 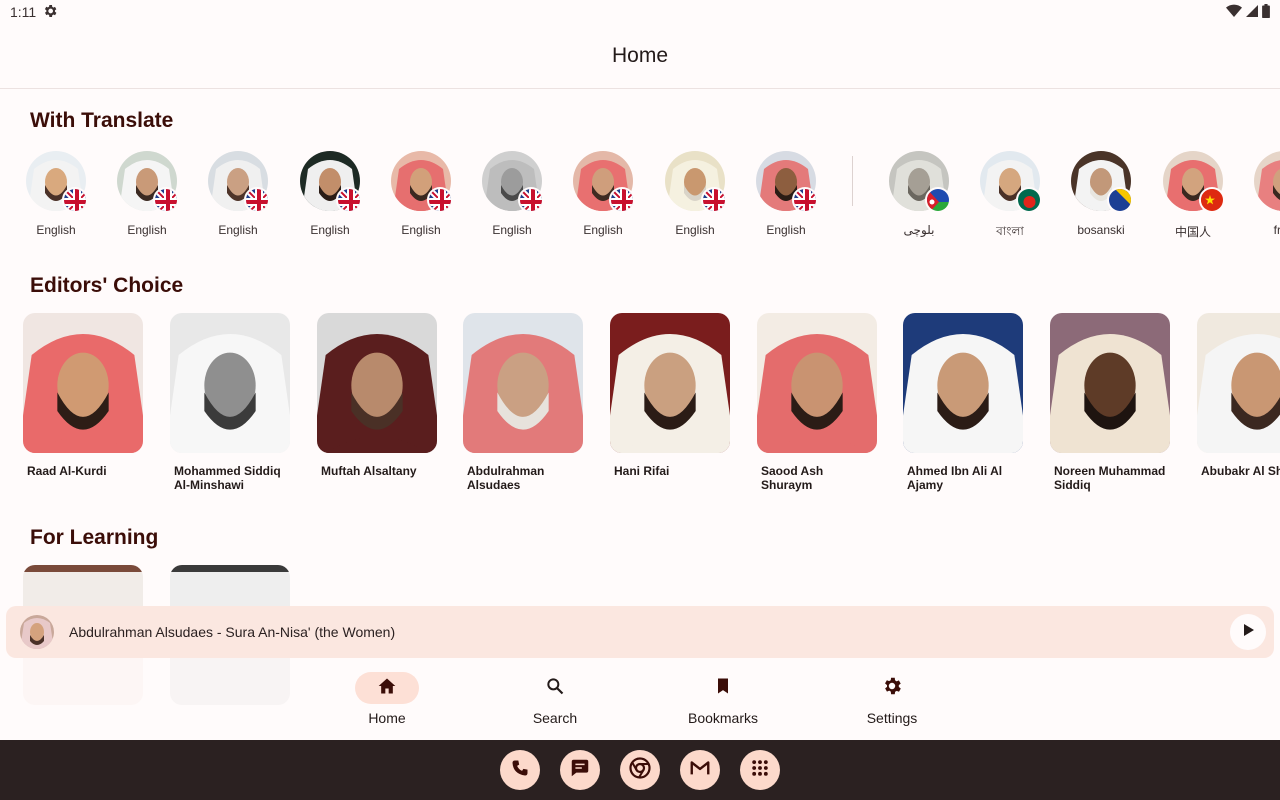 I want to click on status-bar: 1:11, so click(x=640, y=12).